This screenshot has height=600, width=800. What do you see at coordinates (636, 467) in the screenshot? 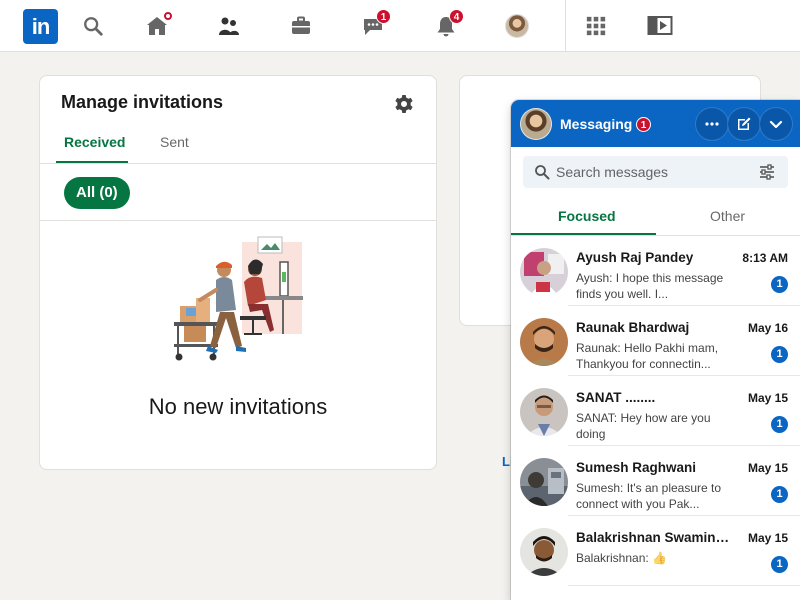
I see `conversation-name: Sumesh Raghwani` at bounding box center [636, 467].